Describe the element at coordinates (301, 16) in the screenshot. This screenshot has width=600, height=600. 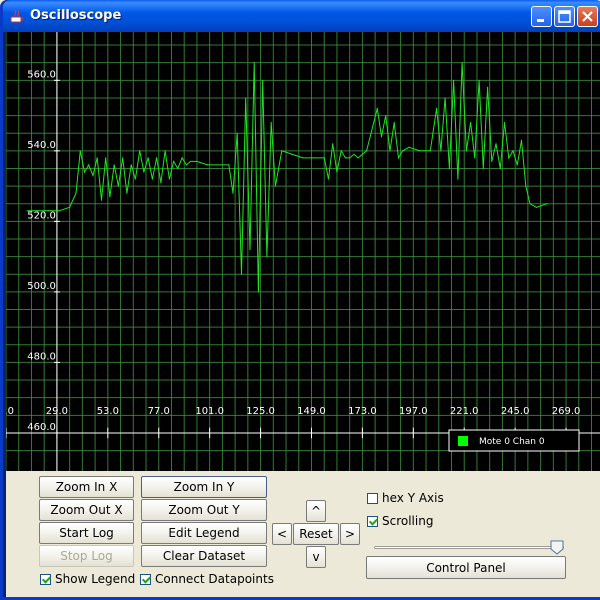
I see `title-bar: Oscilloscope` at that location.